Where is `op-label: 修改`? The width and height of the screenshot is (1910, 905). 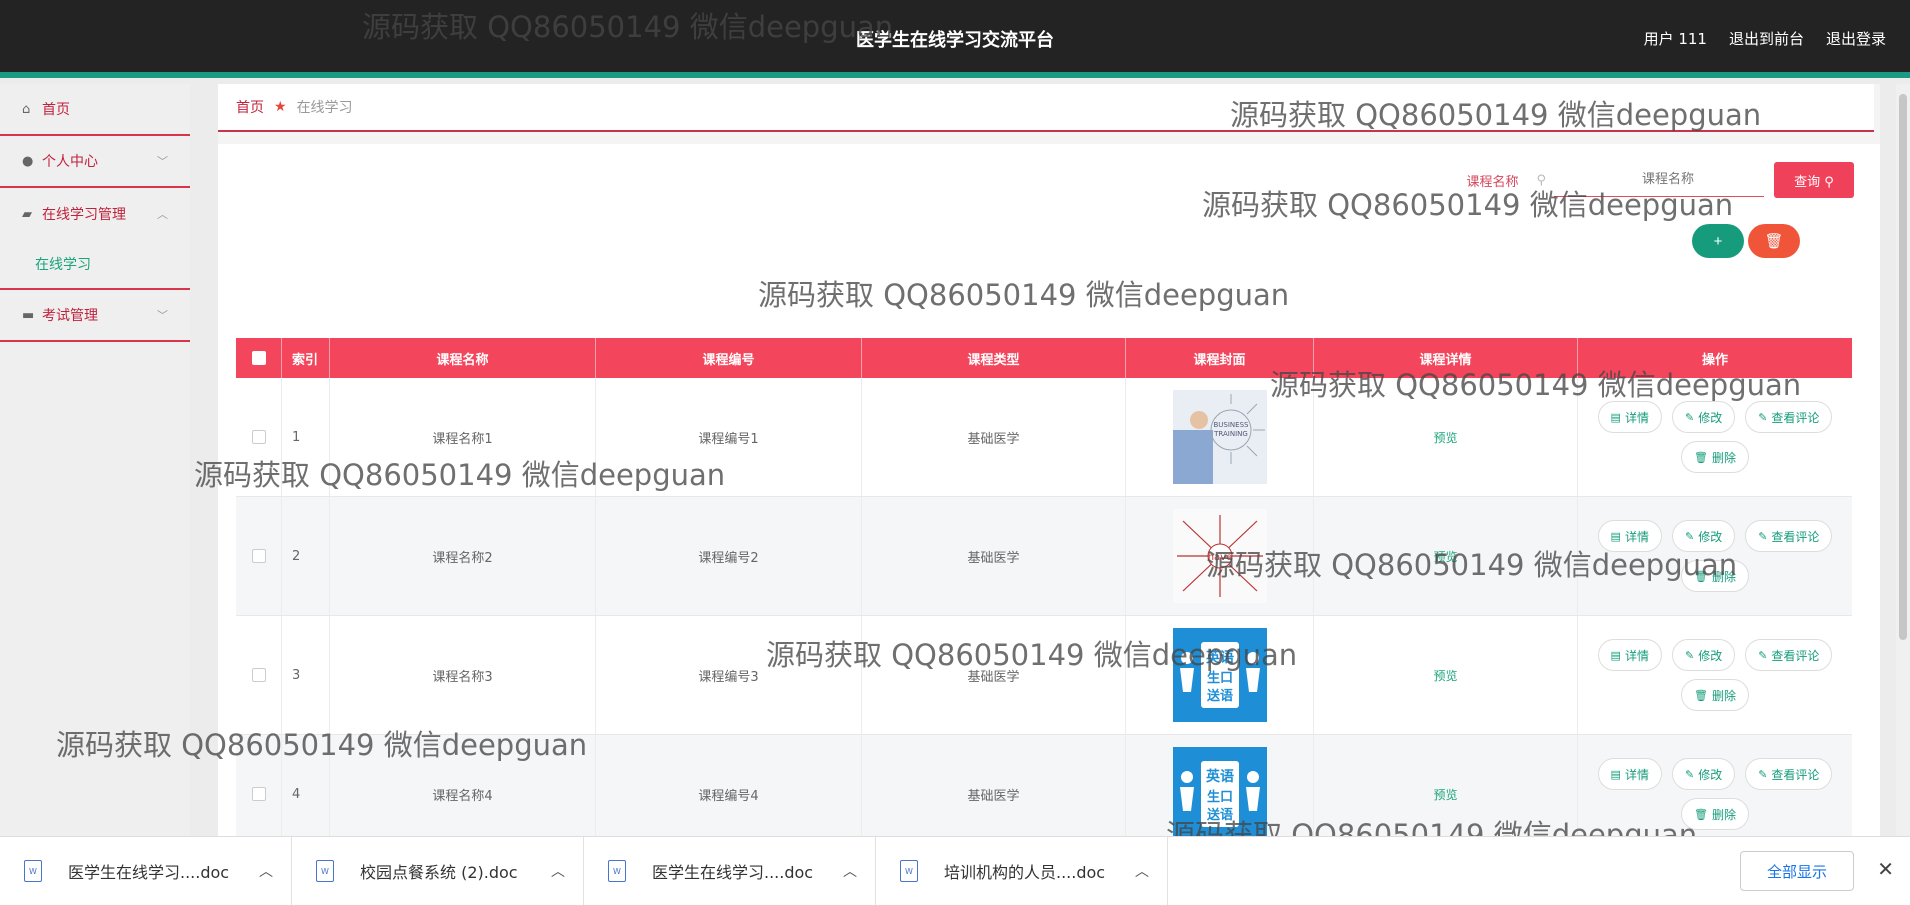
op-label: 修改 is located at coordinates (1710, 655).